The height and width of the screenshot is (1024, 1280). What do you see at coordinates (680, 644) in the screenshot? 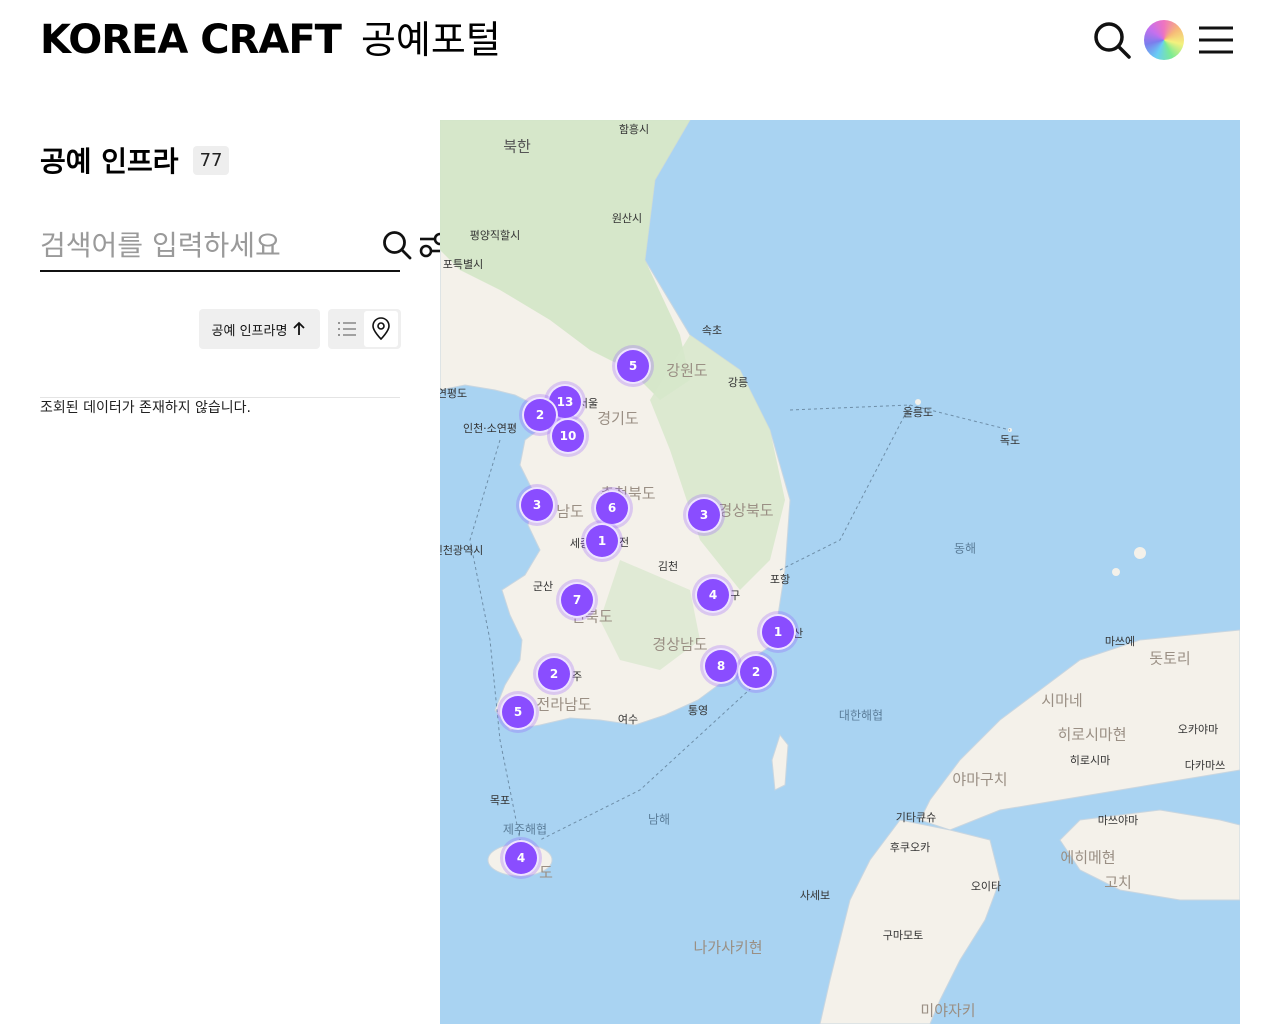
I see `map-place-label: 경상남도` at bounding box center [680, 644].